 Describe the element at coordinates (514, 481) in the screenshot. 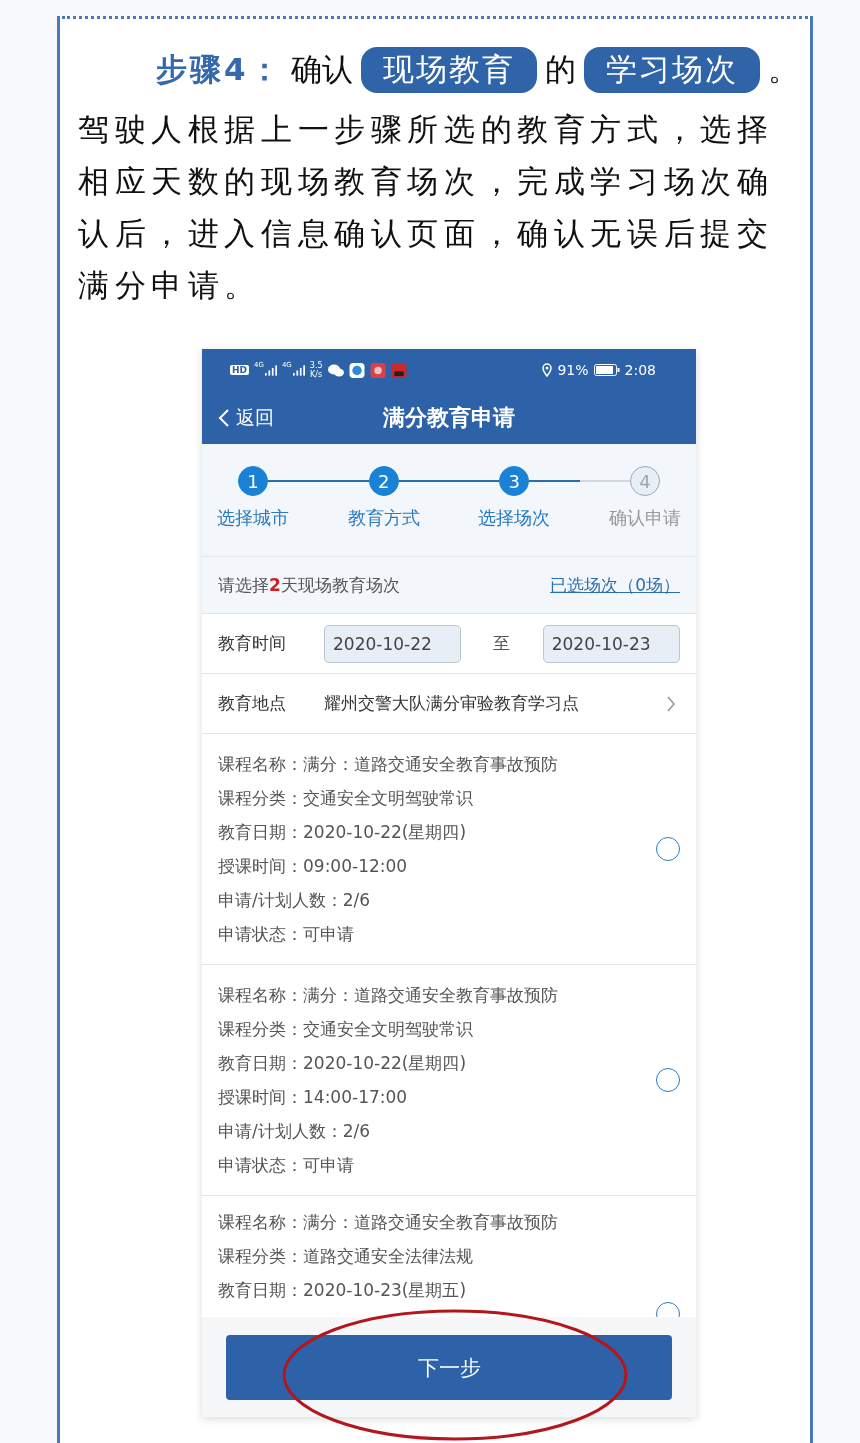

I see `step-number: 3` at that location.